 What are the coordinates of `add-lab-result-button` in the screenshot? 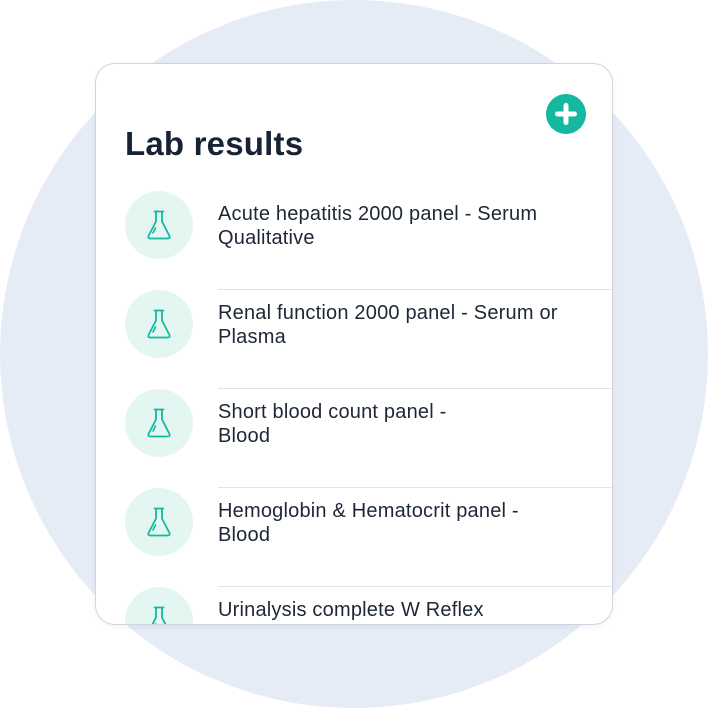 It's located at (566, 114).